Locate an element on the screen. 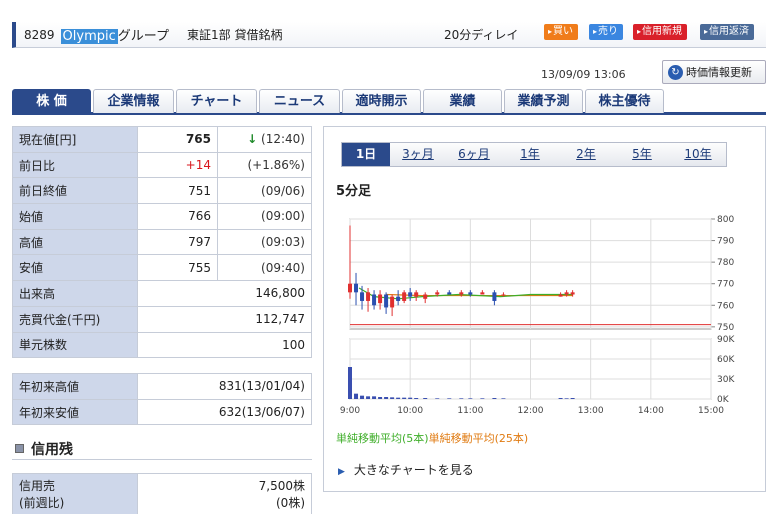  legend-ma25: 単純移動平均(25本) is located at coordinates (478, 438).